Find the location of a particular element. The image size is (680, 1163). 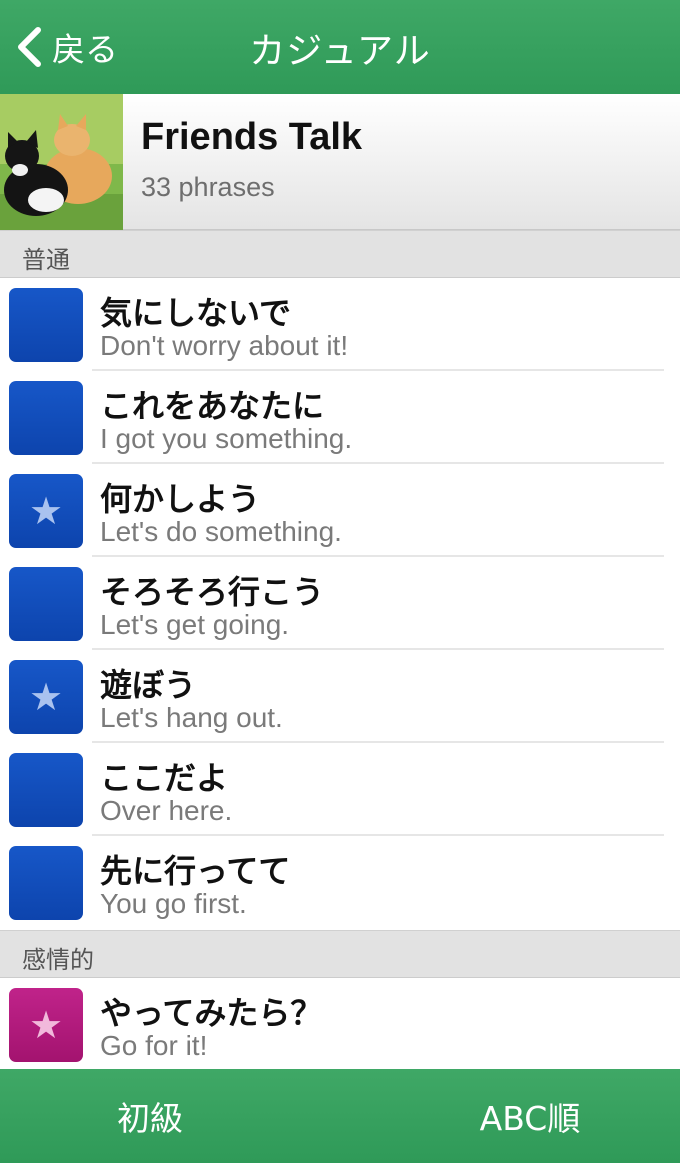

phrase-japanese: やってみたら？ is located at coordinates (211, 1013).